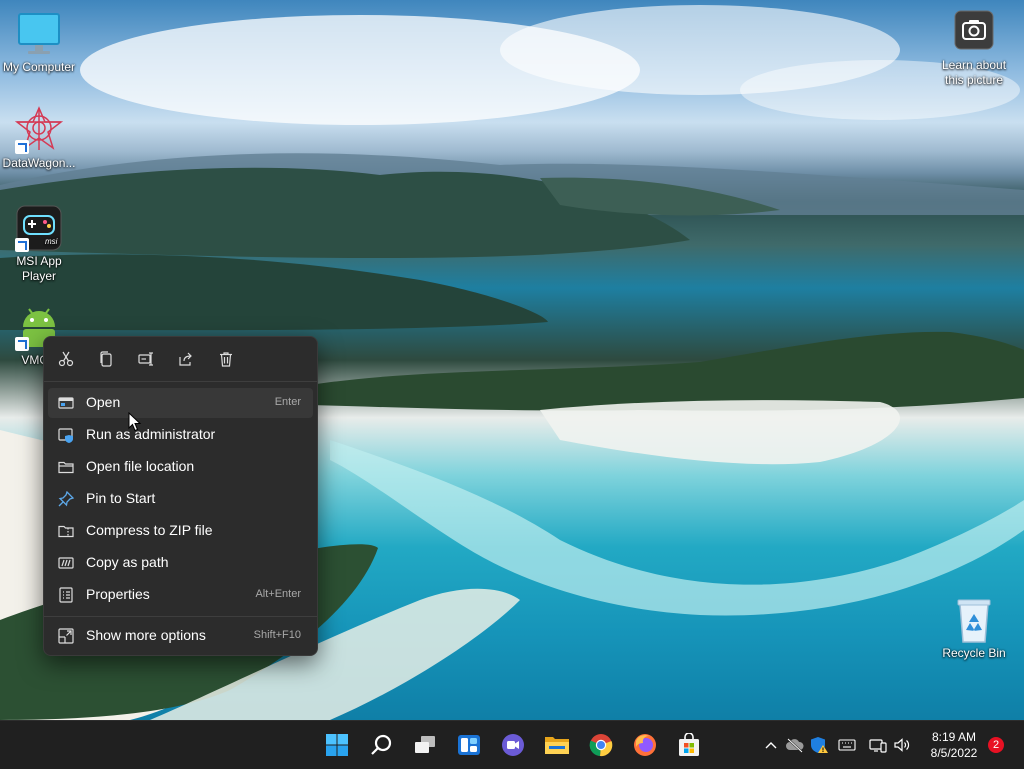 The width and height of the screenshot is (1024, 769). What do you see at coordinates (771, 745) in the screenshot?
I see `chevron-up-icon` at bounding box center [771, 745].